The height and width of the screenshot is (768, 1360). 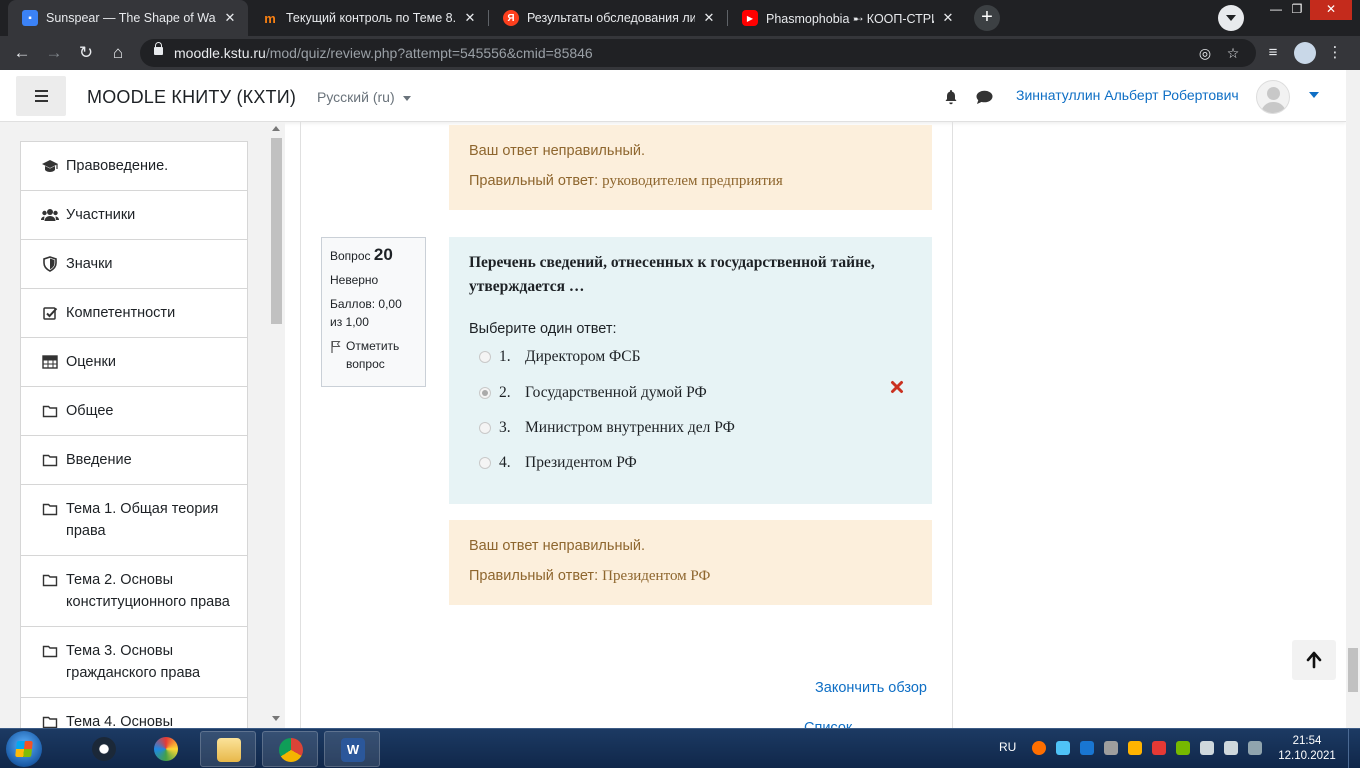 What do you see at coordinates (191, 97) in the screenshot?
I see `site-name-link: MOODLE КНИТУ (КХТИ)` at bounding box center [191, 97].